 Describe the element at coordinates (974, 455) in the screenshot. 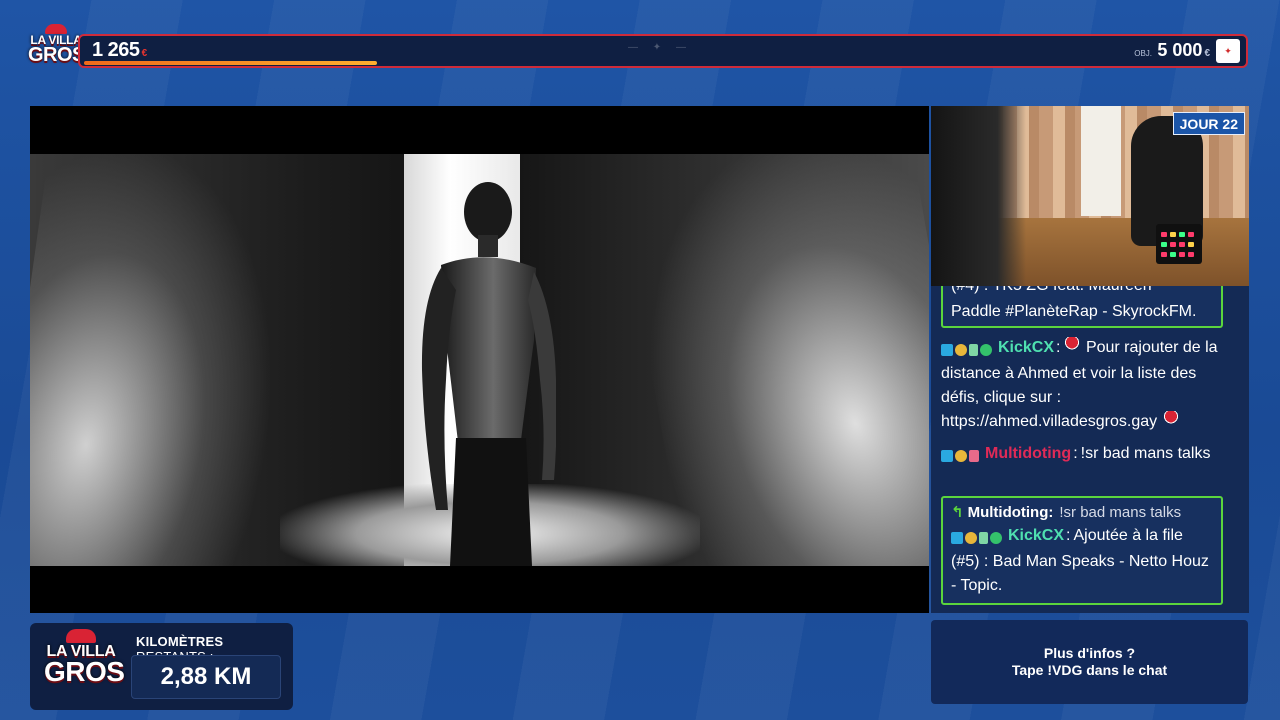

I see `gift-badge-icon` at that location.